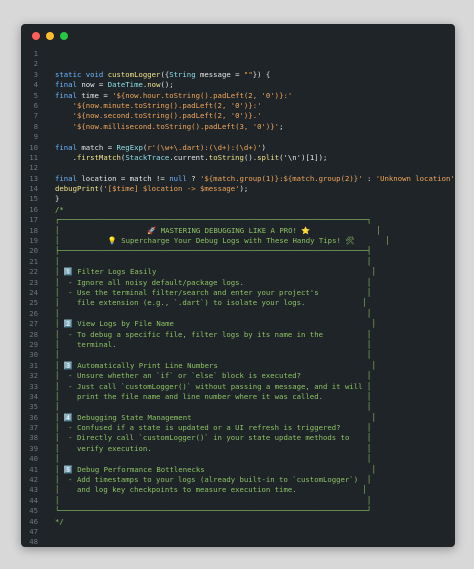 This screenshot has height=569, width=474. What do you see at coordinates (129, 147) in the screenshot?
I see `code-token: RegExp` at bounding box center [129, 147].